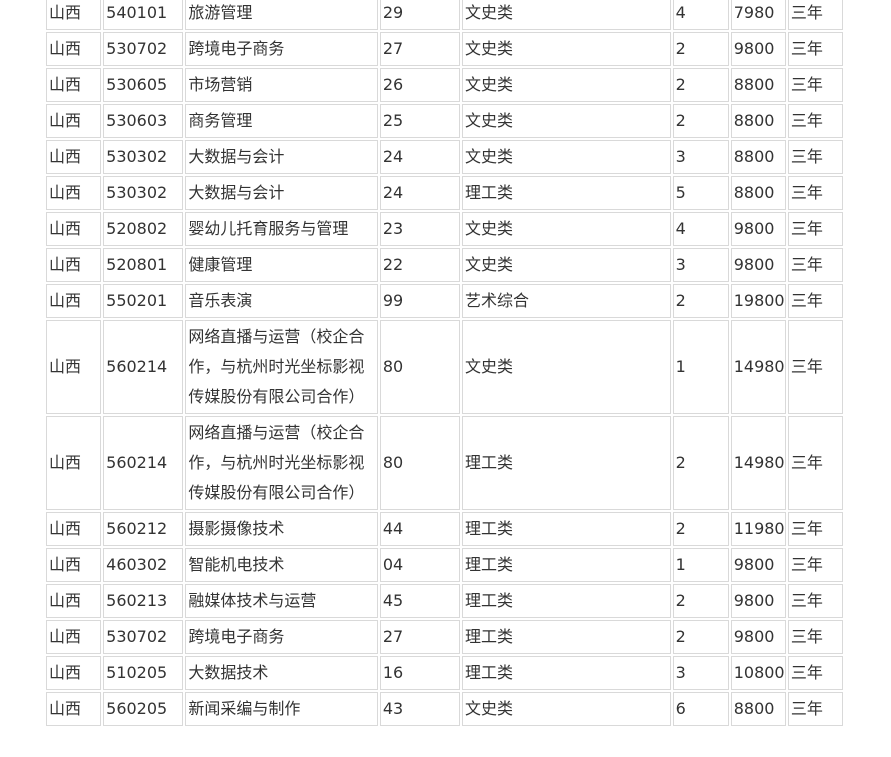 The width and height of the screenshot is (891, 757). Describe the element at coordinates (281, 529) in the screenshot. I see `major-cell: 摄影摄像技术` at that location.